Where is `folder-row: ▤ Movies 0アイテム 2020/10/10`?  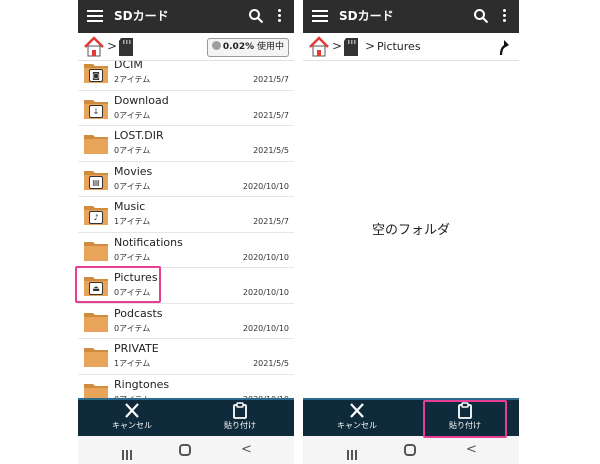 folder-row: ▤ Movies 0アイテム 2020/10/10 is located at coordinates (186, 179).